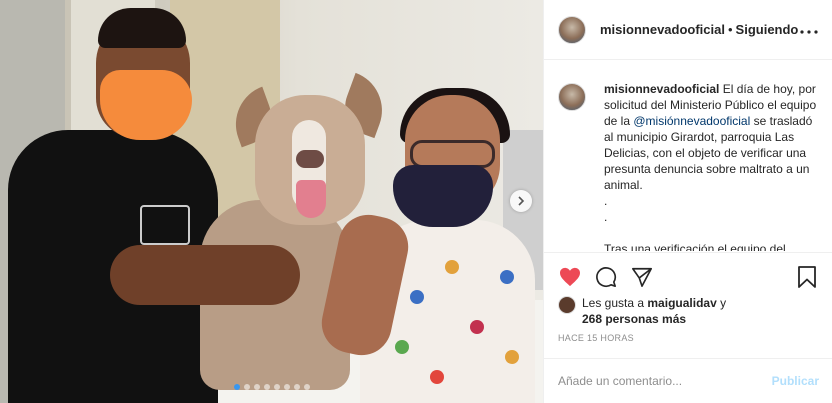  What do you see at coordinates (661, 89) in the screenshot?
I see `caption-username: misionnevadooficial` at bounding box center [661, 89].